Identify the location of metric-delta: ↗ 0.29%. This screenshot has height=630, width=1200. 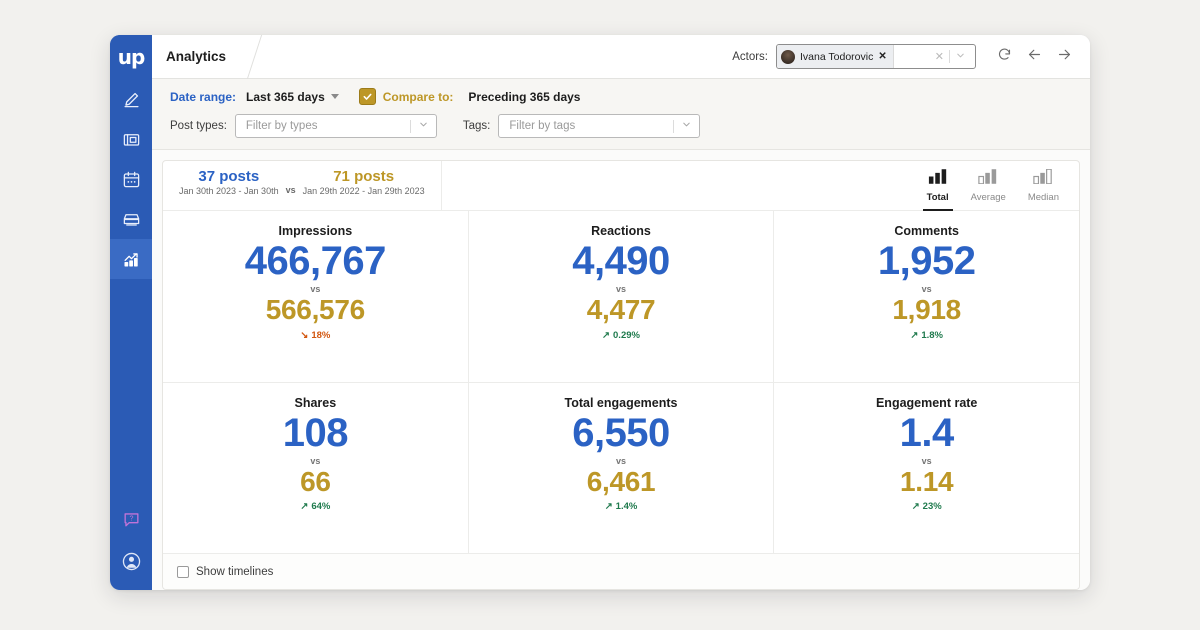
(621, 335).